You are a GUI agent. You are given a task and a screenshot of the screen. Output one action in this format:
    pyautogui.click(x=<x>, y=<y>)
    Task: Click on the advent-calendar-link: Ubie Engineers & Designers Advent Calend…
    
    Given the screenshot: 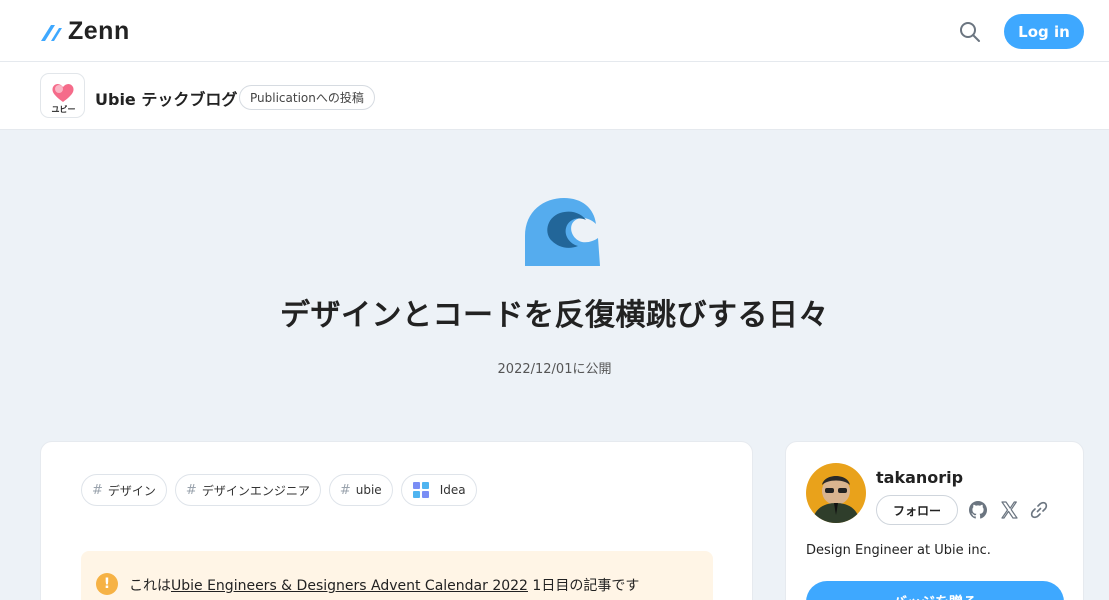 What is the action you would take?
    pyautogui.click(x=349, y=586)
    